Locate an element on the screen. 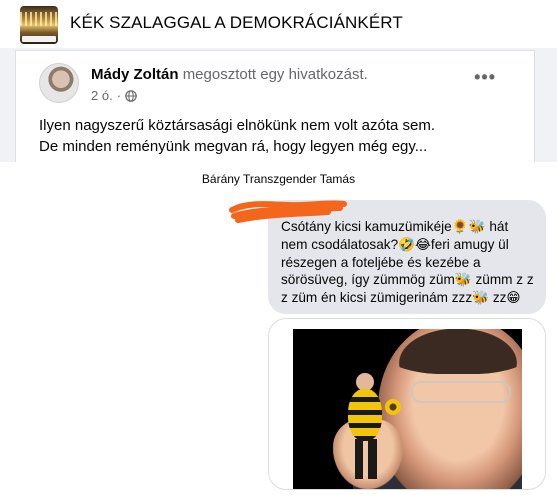 The width and height of the screenshot is (557, 495). bee-costume-legs is located at coordinates (366, 459).